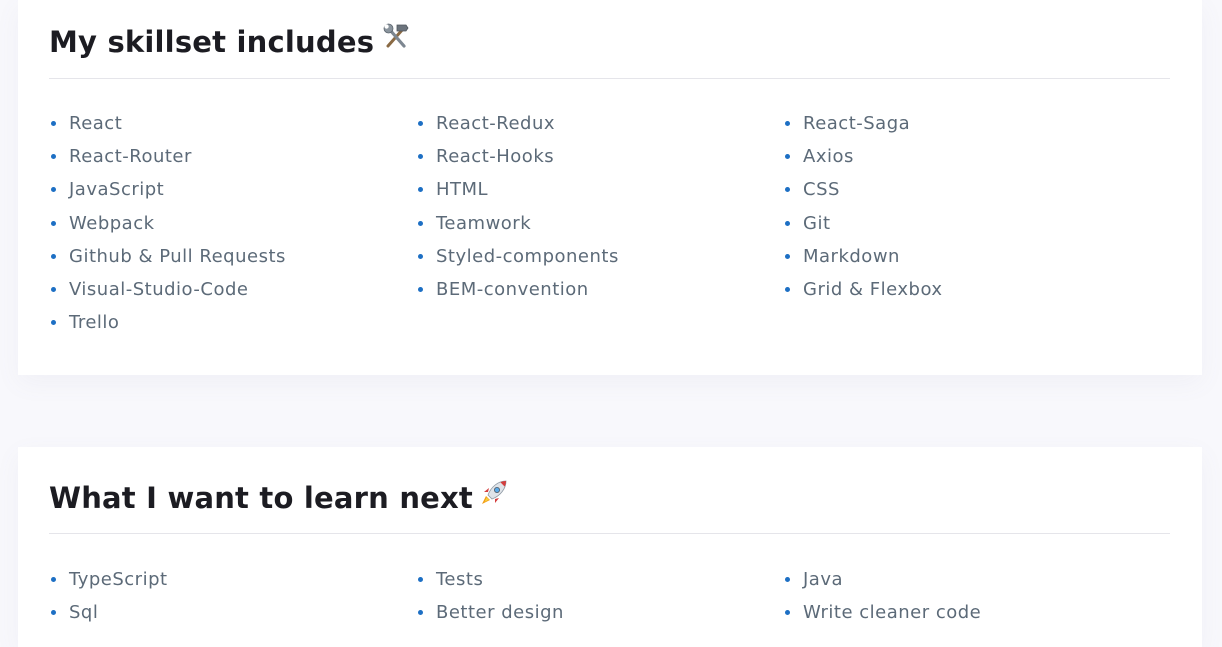 The height and width of the screenshot is (647, 1222). I want to click on list-item: Github & Pull Requests, so click(234, 256).